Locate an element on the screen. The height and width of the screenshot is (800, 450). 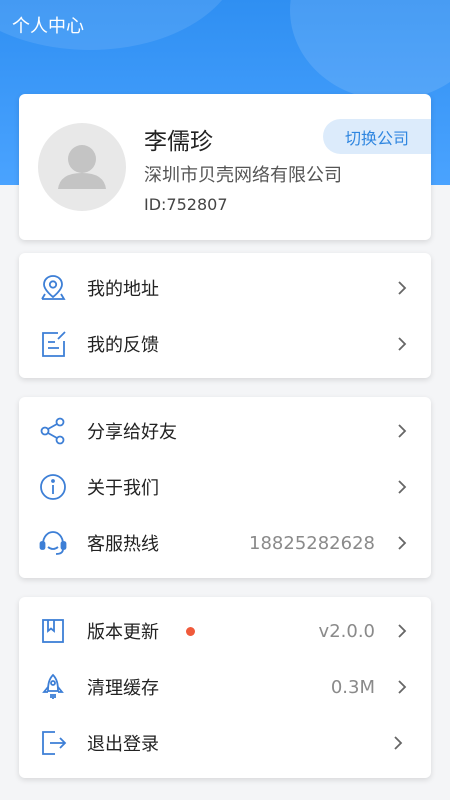
menu-item-address: 我的地址 is located at coordinates (225, 288).